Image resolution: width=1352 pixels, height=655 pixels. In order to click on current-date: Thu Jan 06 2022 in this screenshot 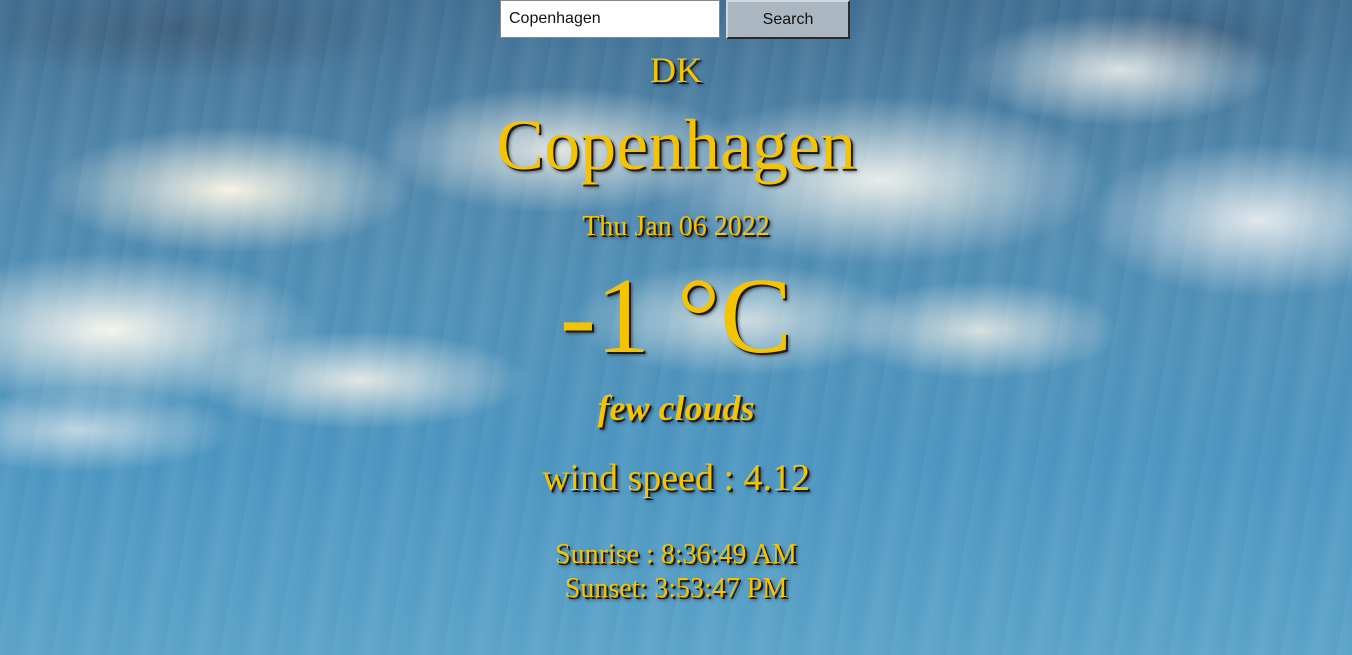, I will do `click(676, 226)`.